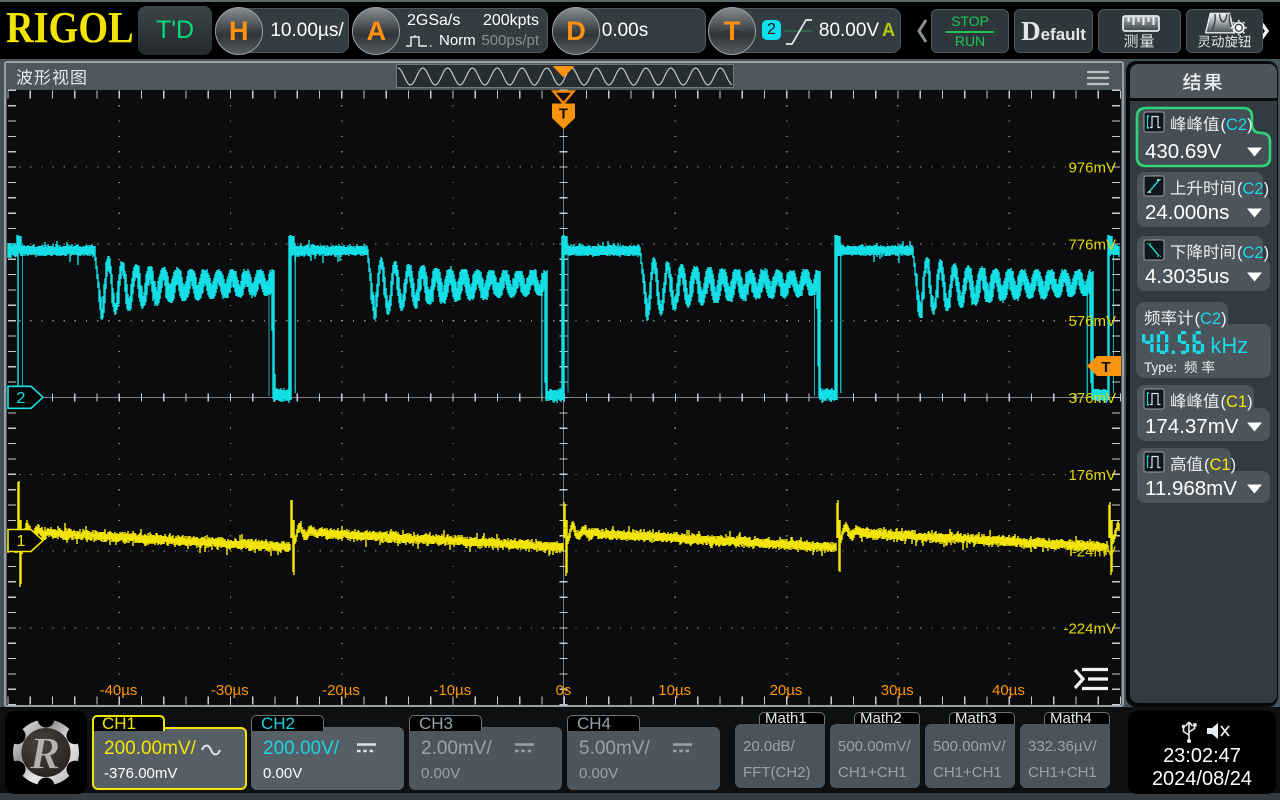 The width and height of the screenshot is (1280, 800). I want to click on svg-text: 11.968mV, so click(1191, 488).